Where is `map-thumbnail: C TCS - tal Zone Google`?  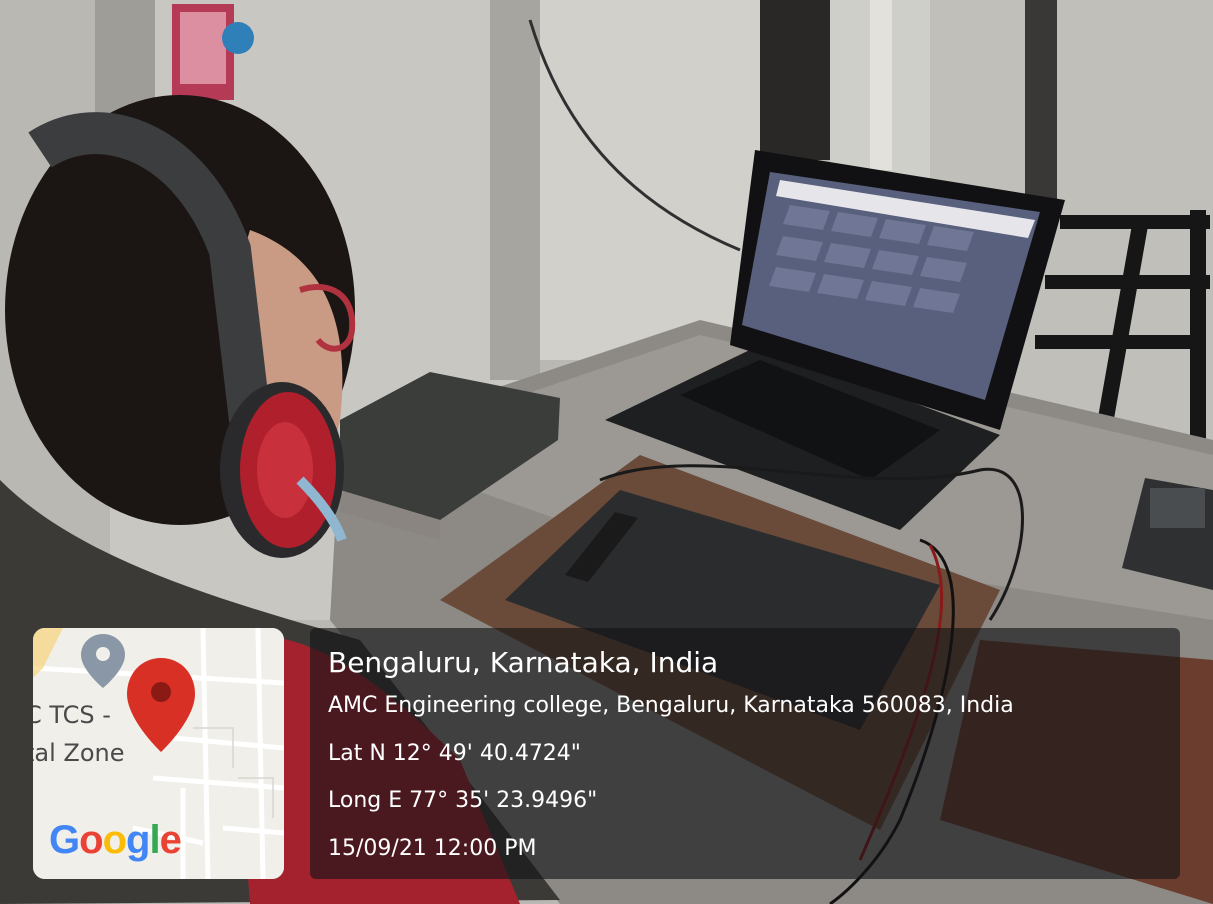
map-thumbnail: C TCS - tal Zone Google is located at coordinates (158, 753).